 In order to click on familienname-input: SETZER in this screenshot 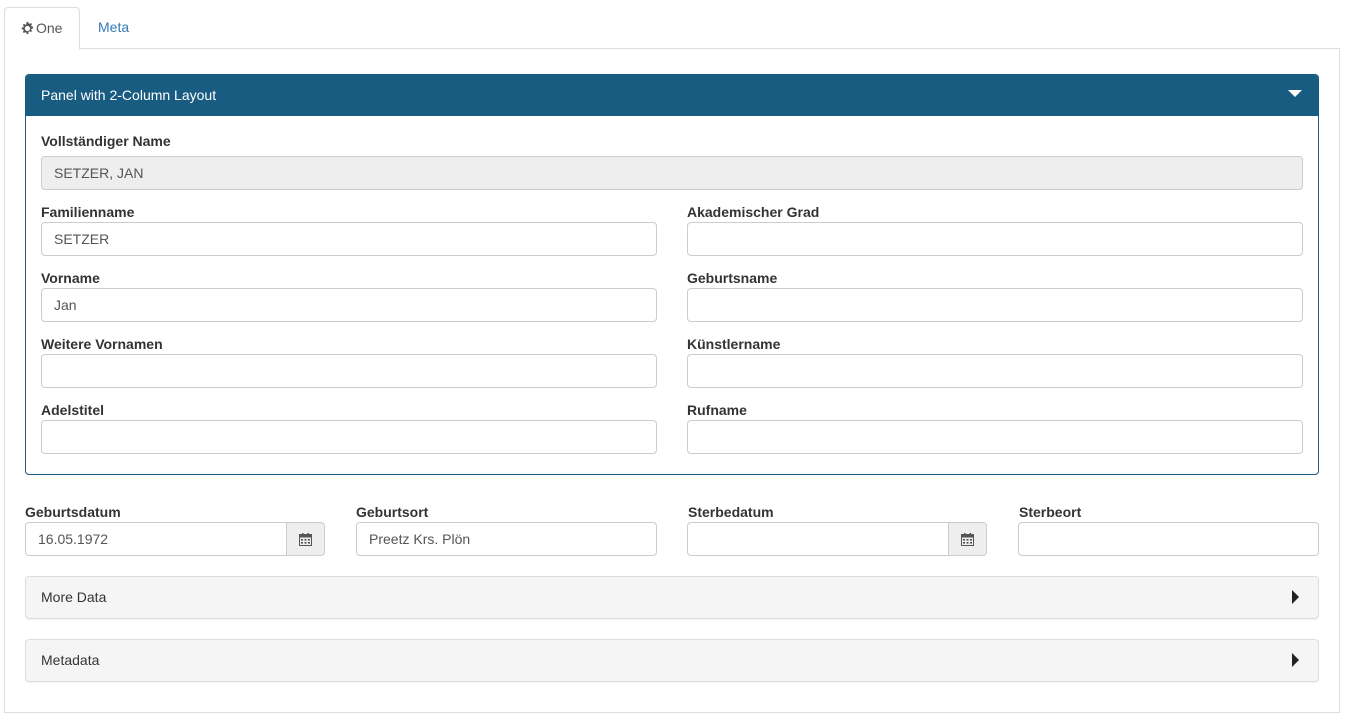, I will do `click(349, 239)`.